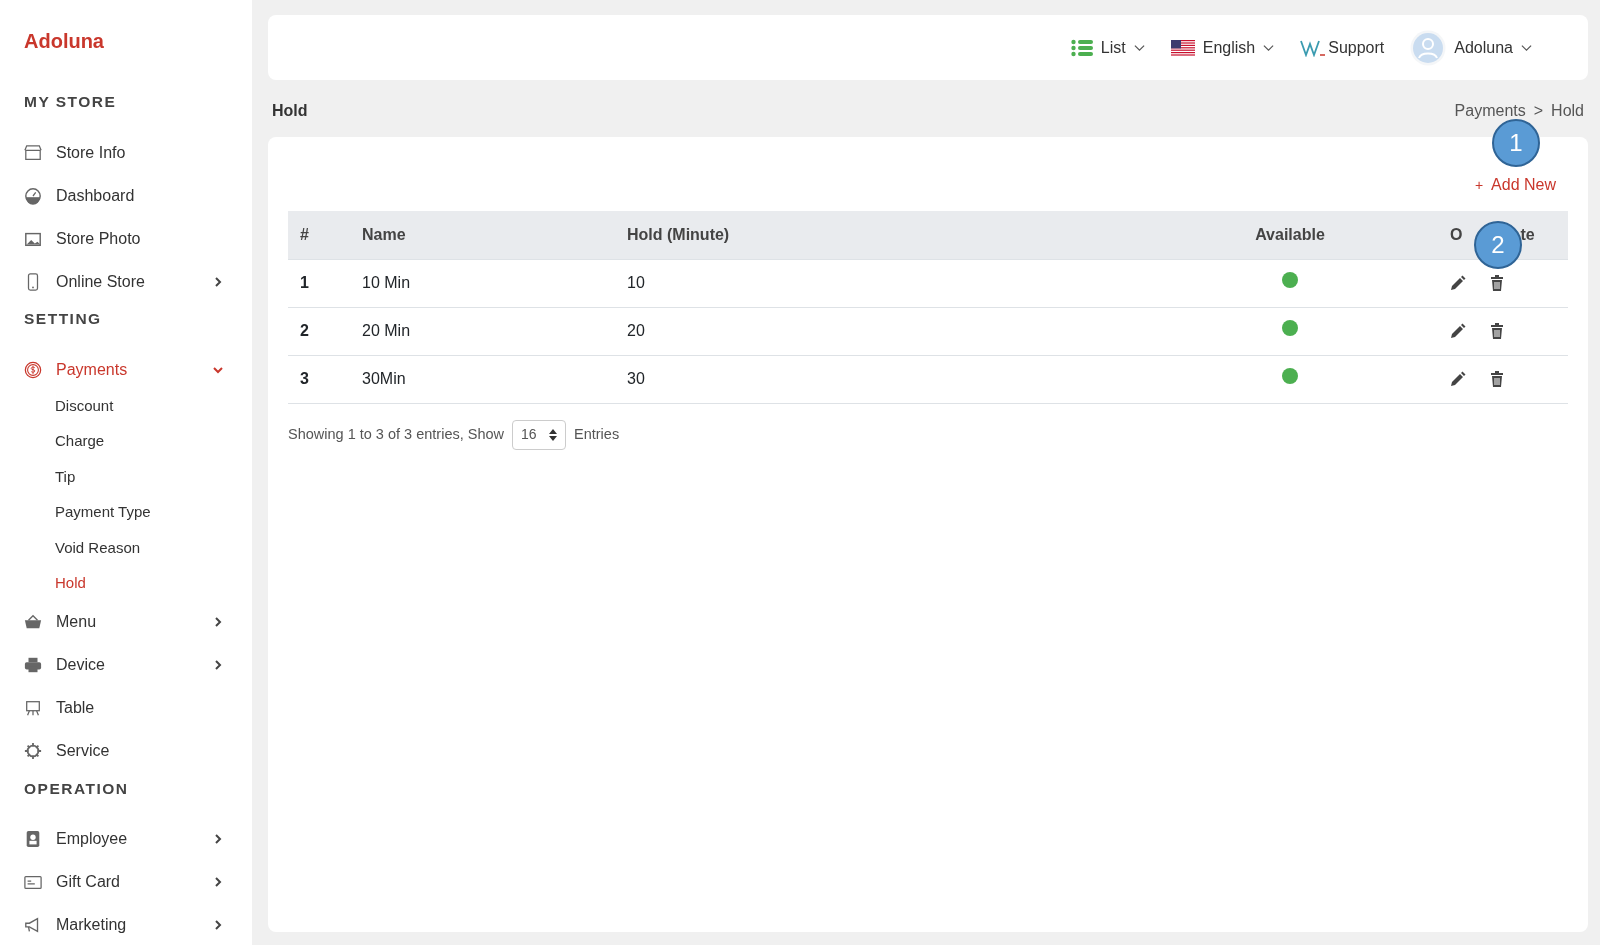  Describe the element at coordinates (138, 622) in the screenshot. I see `sidebar-item: Menu` at that location.